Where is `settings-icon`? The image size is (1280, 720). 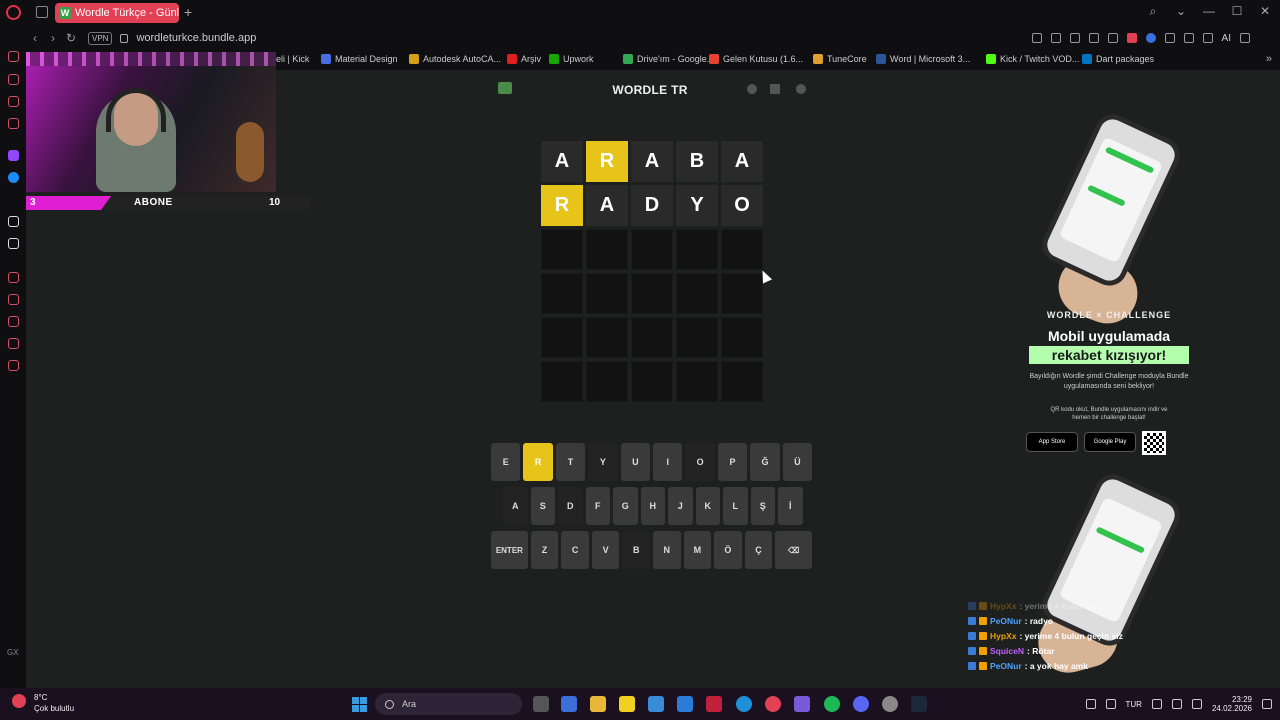 settings-icon is located at coordinates (13, 365).